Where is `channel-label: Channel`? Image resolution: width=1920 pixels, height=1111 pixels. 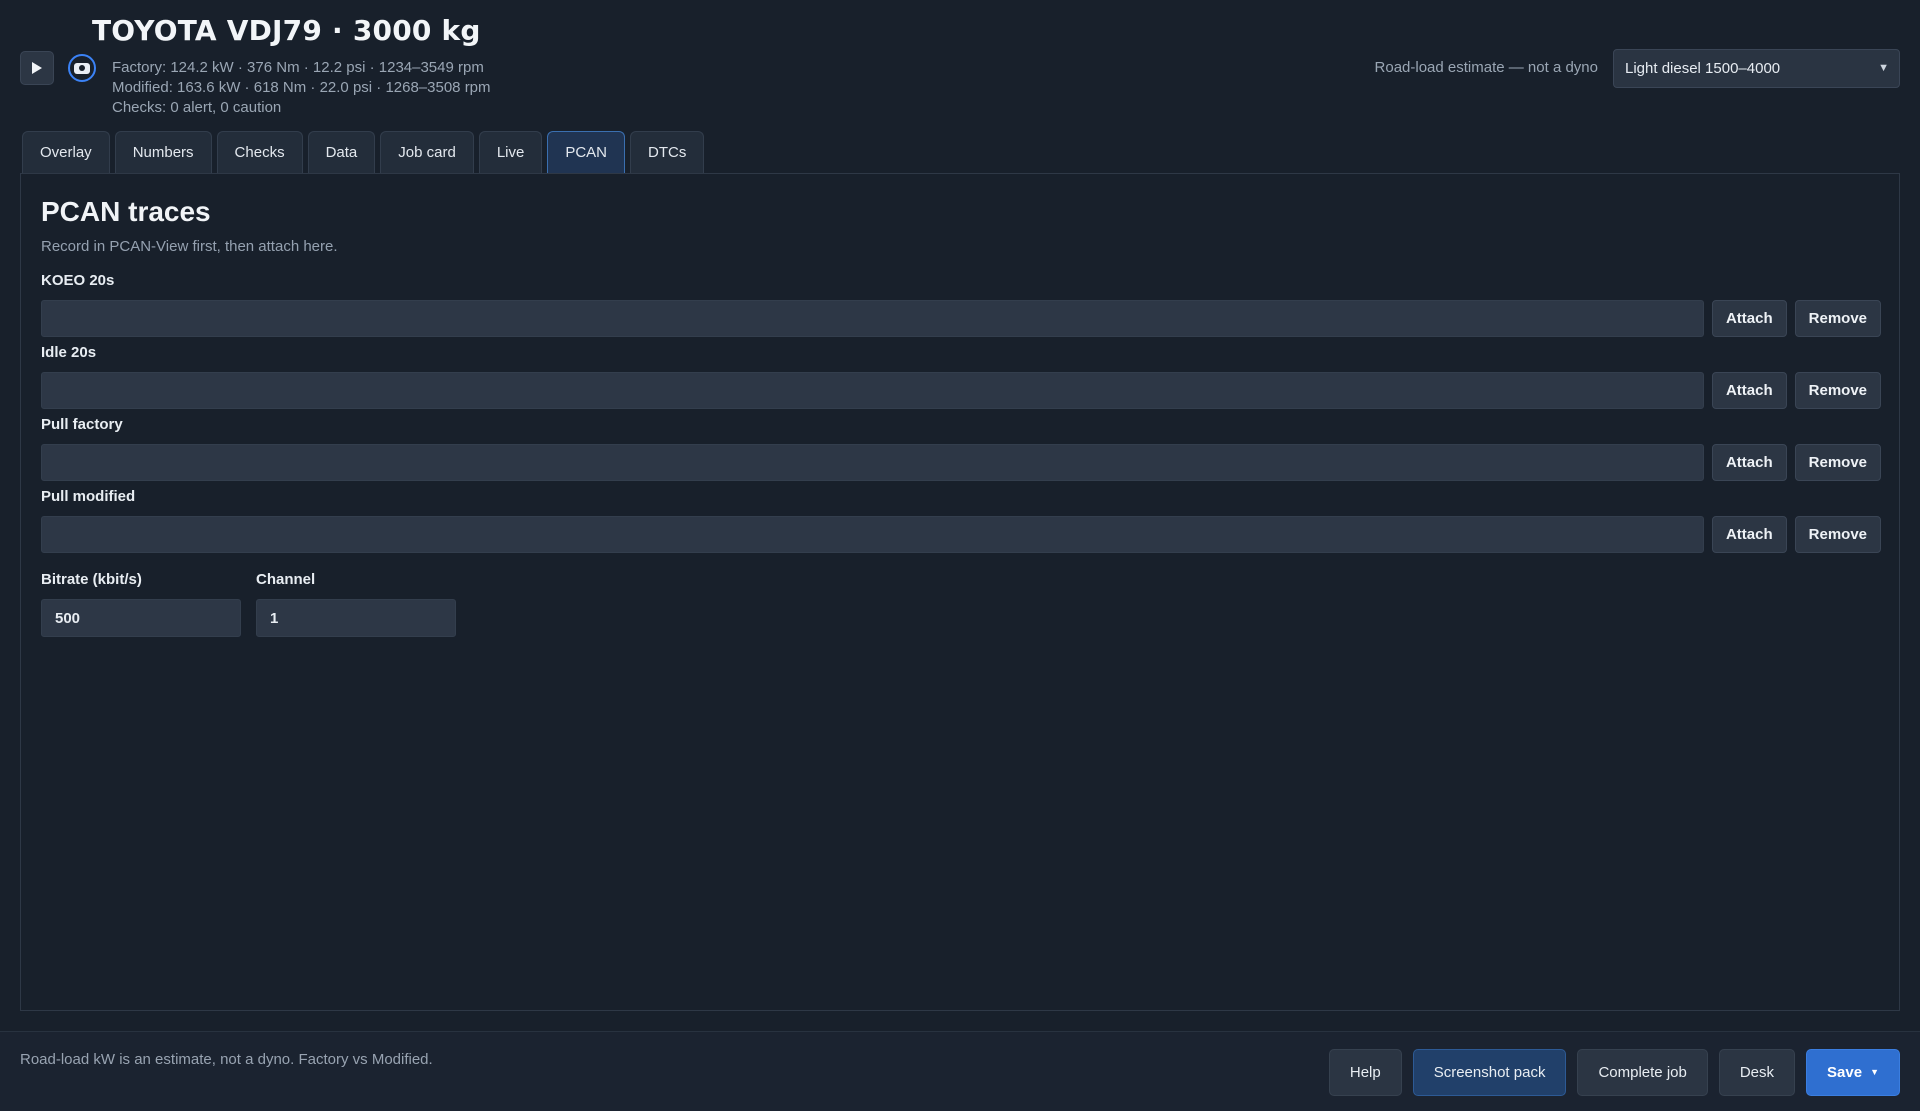
channel-label: Channel is located at coordinates (286, 579).